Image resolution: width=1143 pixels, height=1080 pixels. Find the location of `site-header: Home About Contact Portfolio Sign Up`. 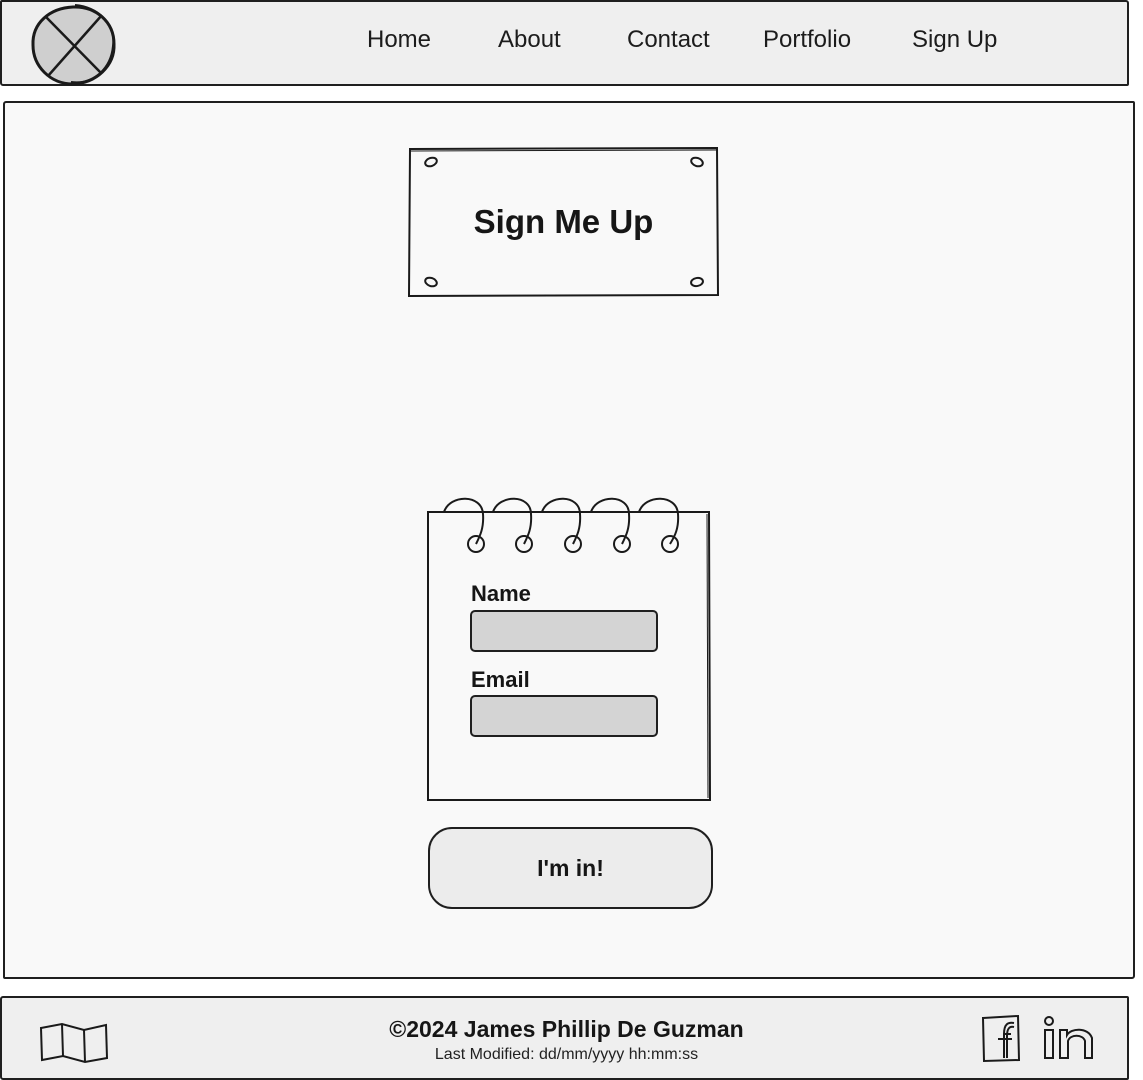

site-header: Home About Contact Portfolio Sign Up is located at coordinates (564, 43).